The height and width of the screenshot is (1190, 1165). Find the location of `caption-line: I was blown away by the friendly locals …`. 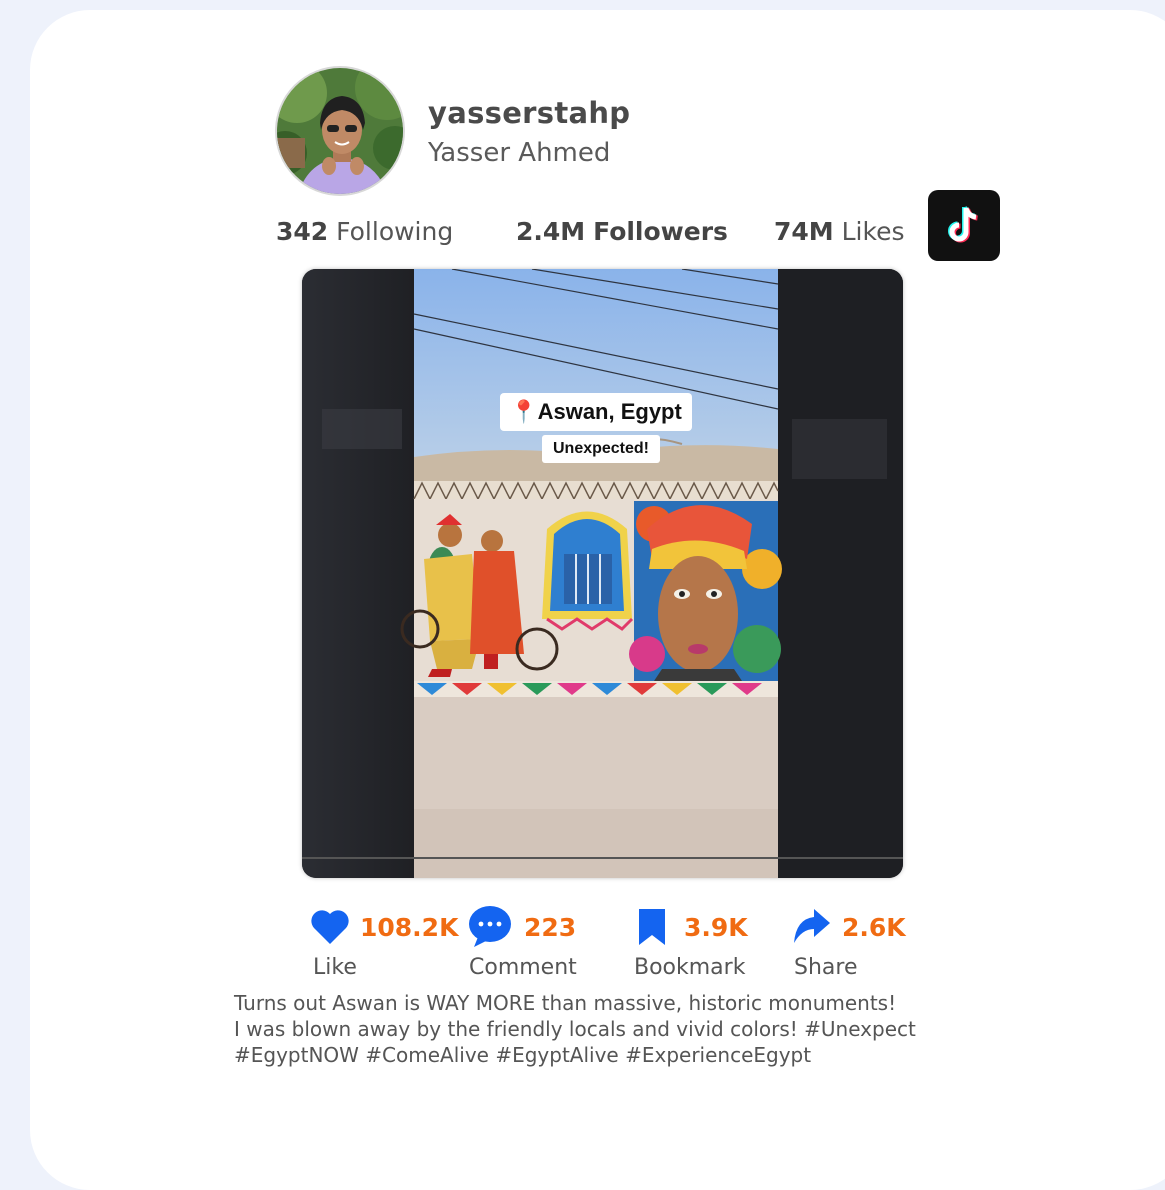

caption-line: I was blown away by the friendly locals … is located at coordinates (575, 1029).